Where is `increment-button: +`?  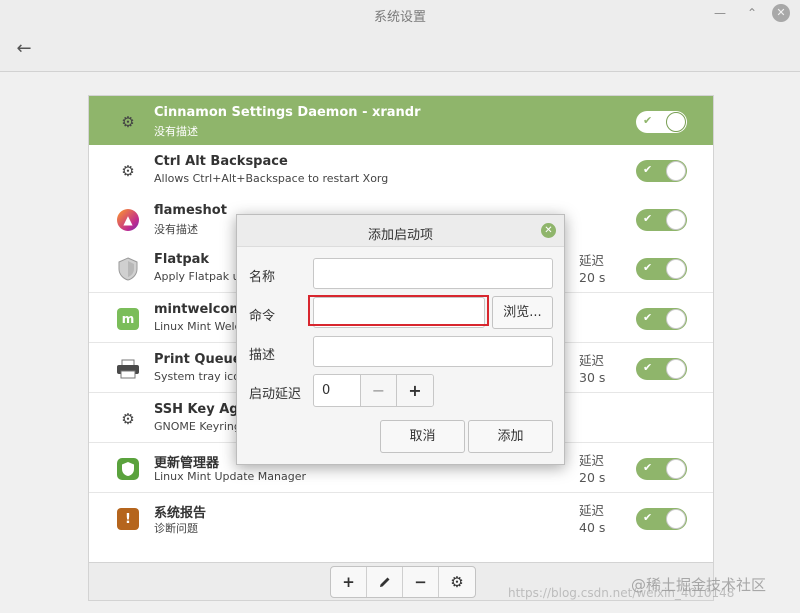
increment-button: + is located at coordinates (415, 390).